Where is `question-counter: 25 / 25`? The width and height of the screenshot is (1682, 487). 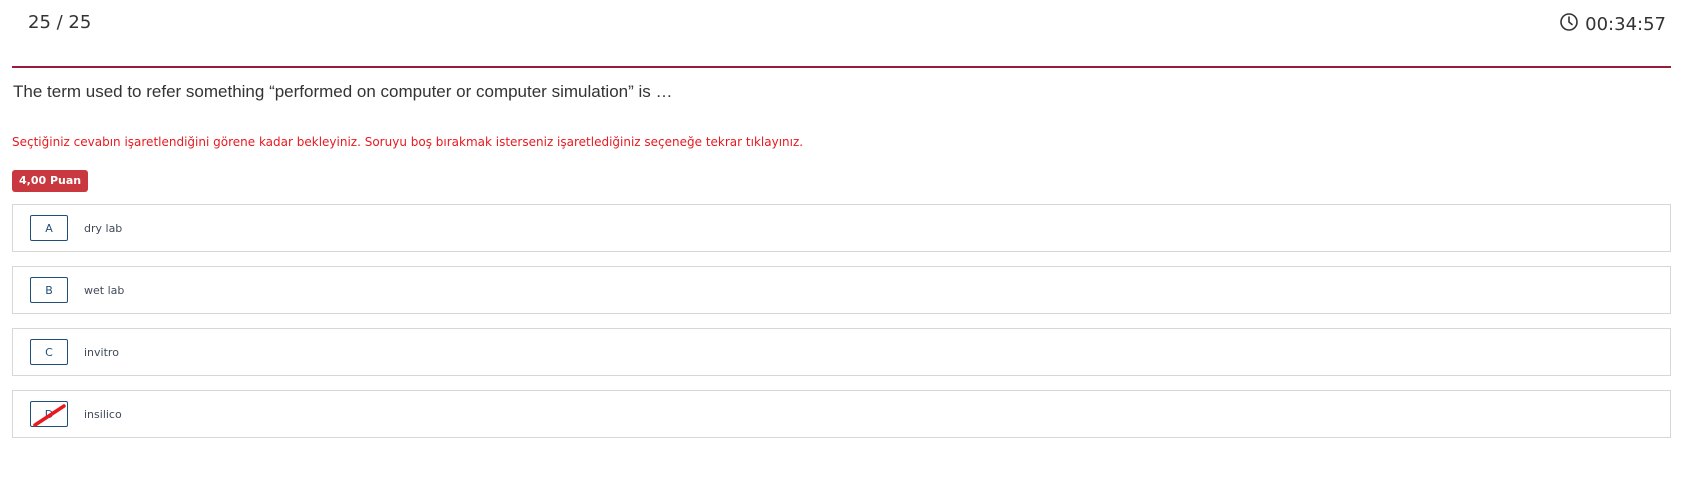 question-counter: 25 / 25 is located at coordinates (60, 22).